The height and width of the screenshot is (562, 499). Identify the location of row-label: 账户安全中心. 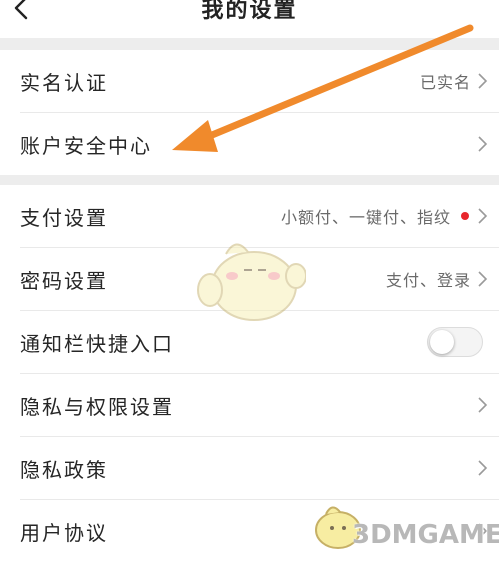
(86, 145).